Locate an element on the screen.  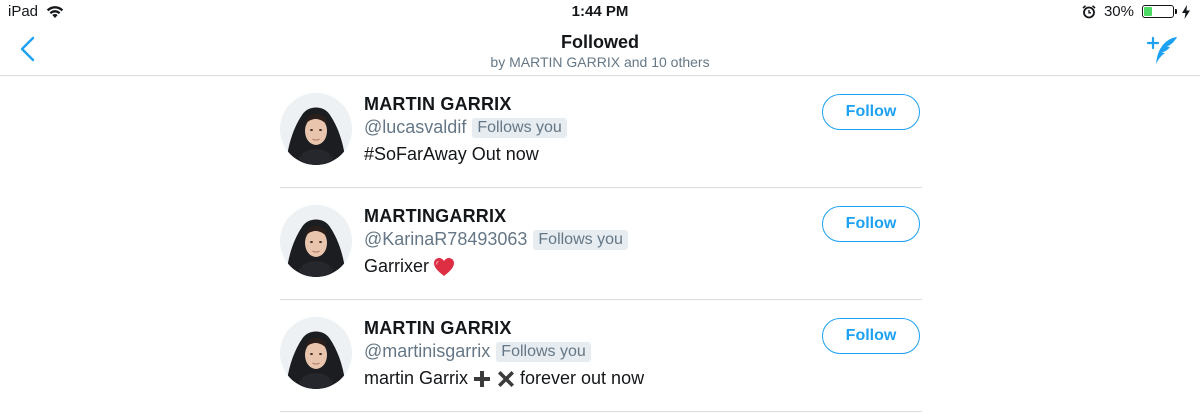
compose-tweet-button is located at coordinates (1163, 50).